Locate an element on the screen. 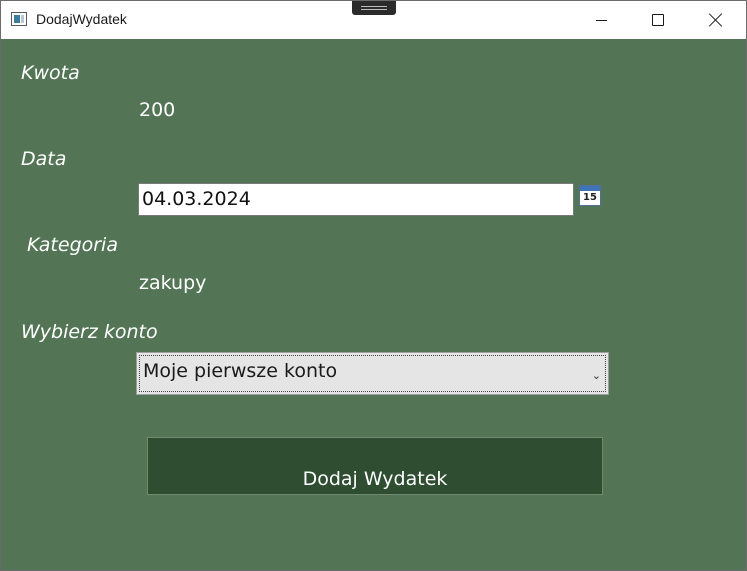 The height and width of the screenshot is (571, 747). calendar-day: 15 is located at coordinates (590, 197).